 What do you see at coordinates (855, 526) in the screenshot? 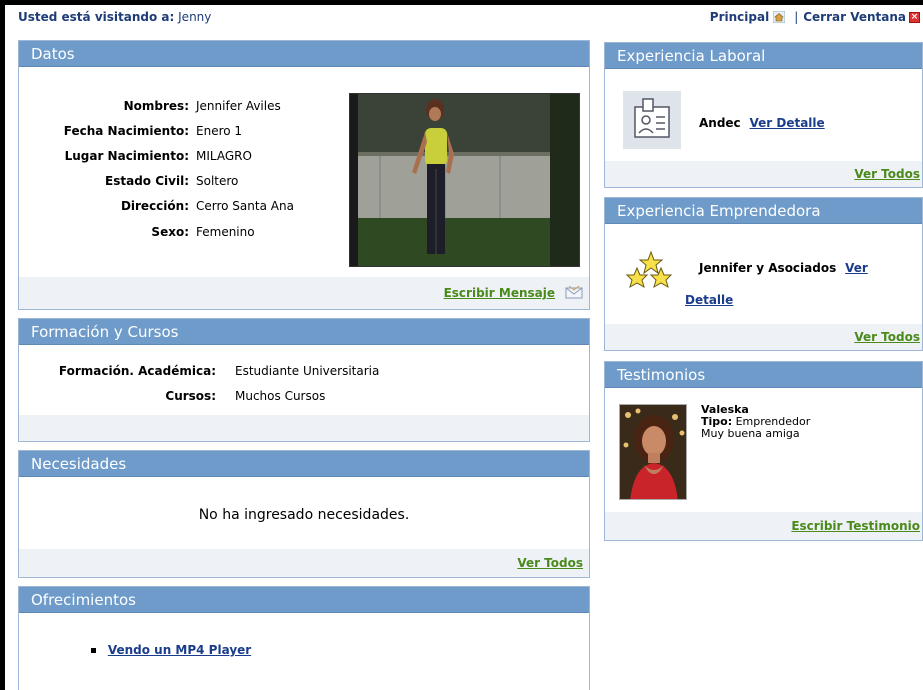
I see `write-testimonial-link: Escribir Testimonio` at bounding box center [855, 526].